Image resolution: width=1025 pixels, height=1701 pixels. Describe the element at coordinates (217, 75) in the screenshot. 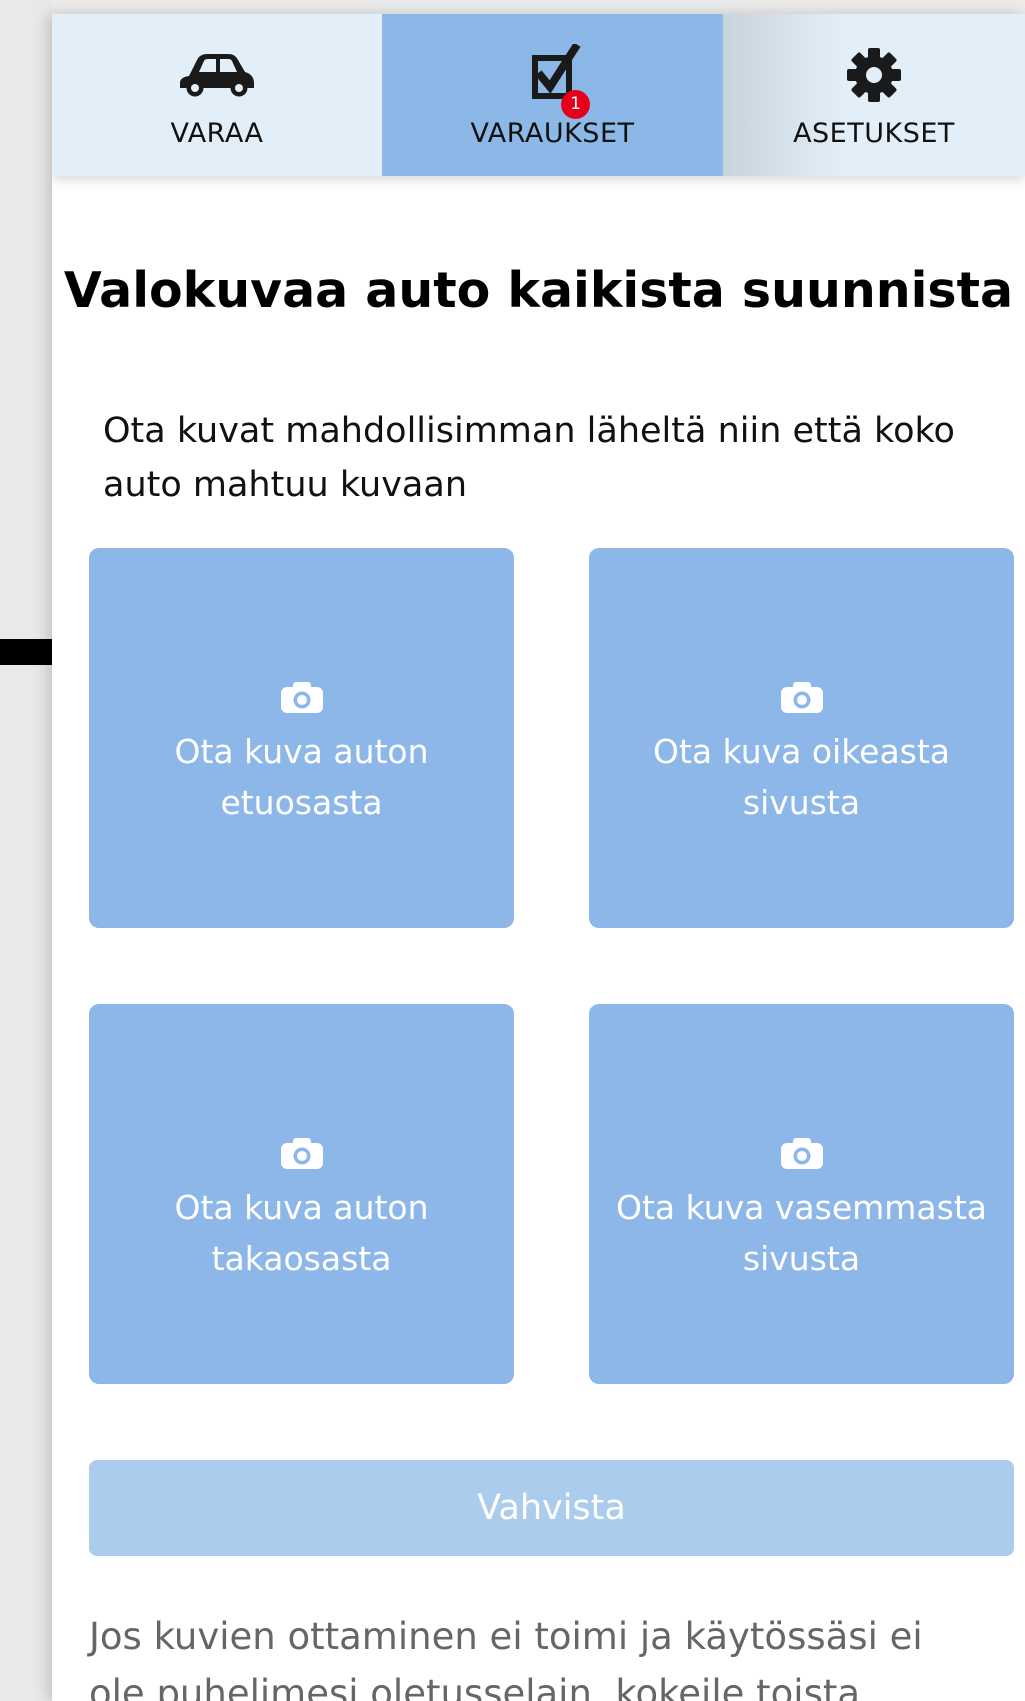

I see `car-icon` at that location.